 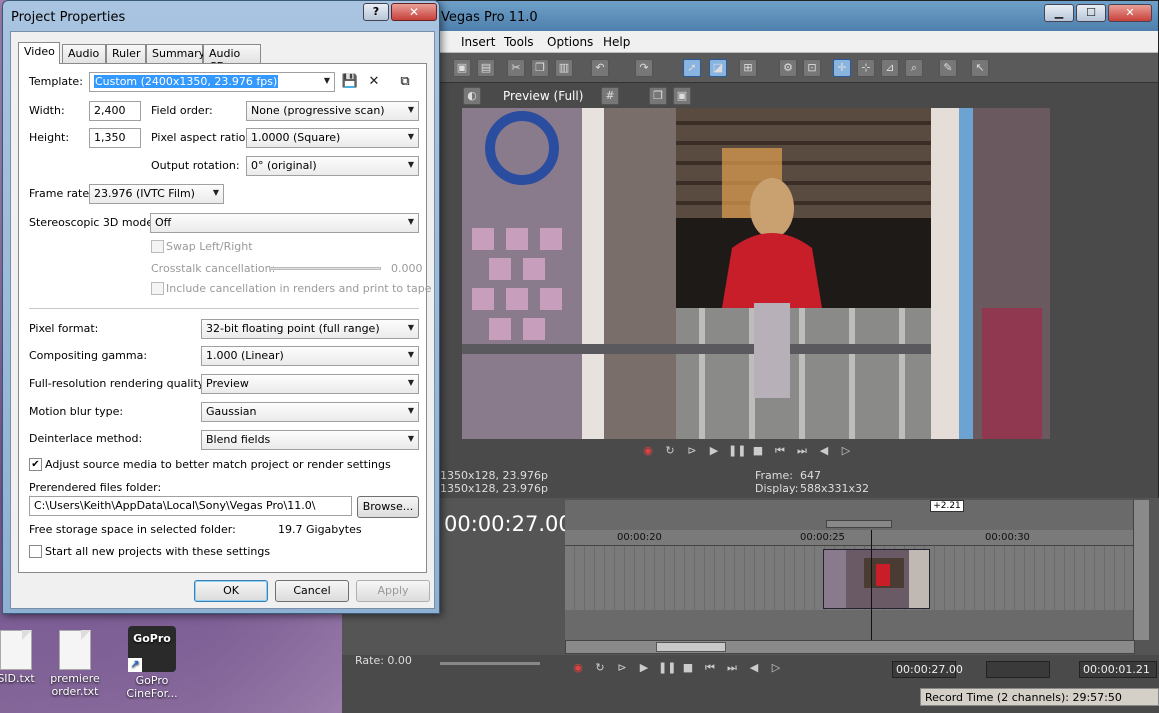 I want to click on output-rotation-dropdown: 0° (original), so click(x=332, y=166).